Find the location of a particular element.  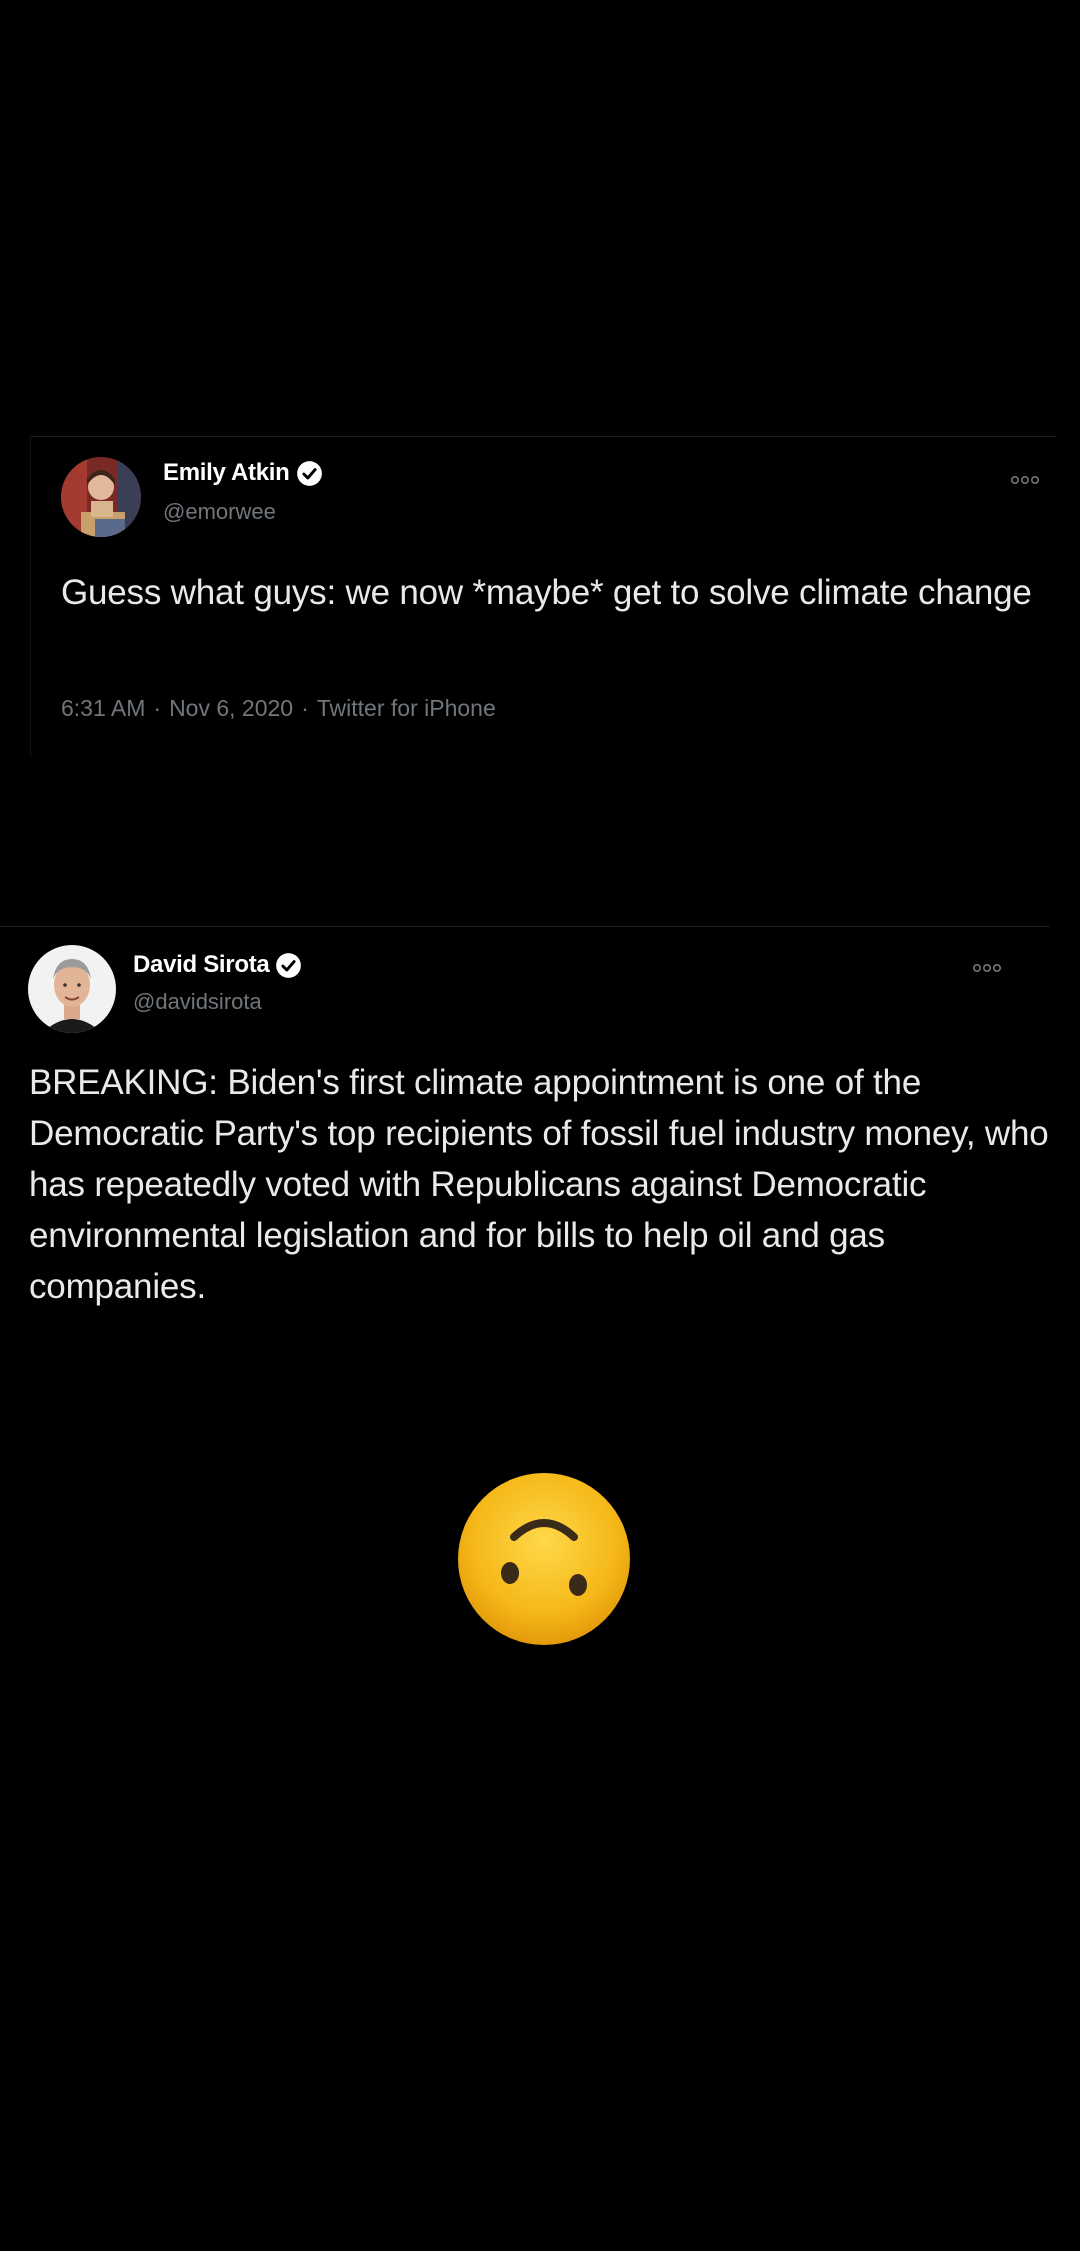

author-row: David Sirota is located at coordinates (217, 965).